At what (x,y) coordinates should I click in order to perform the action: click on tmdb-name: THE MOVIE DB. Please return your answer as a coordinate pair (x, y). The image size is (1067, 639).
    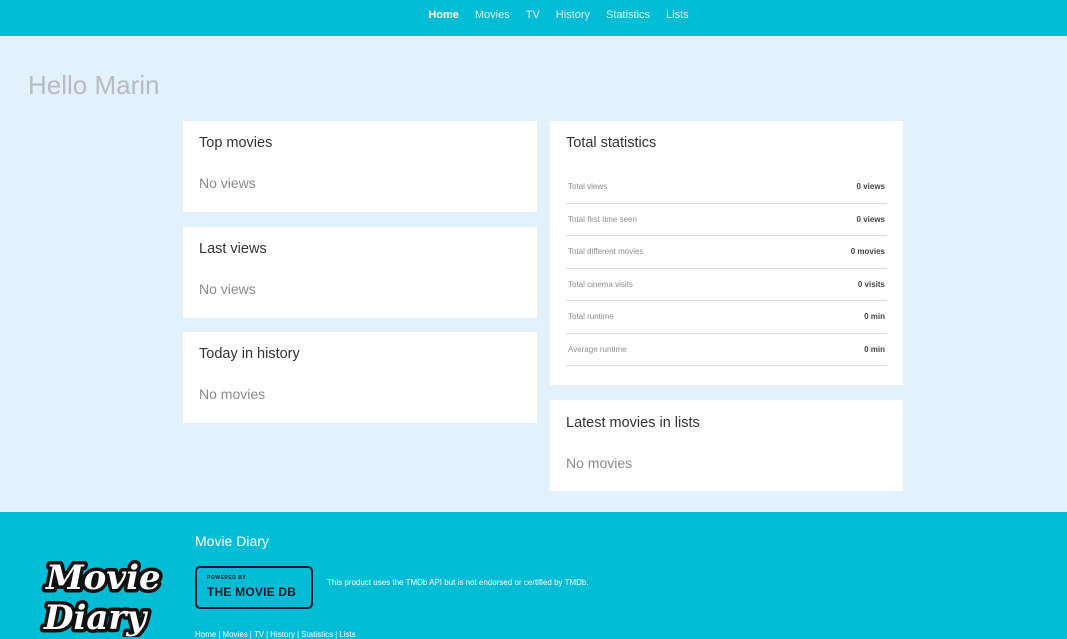
    Looking at the image, I should click on (252, 592).